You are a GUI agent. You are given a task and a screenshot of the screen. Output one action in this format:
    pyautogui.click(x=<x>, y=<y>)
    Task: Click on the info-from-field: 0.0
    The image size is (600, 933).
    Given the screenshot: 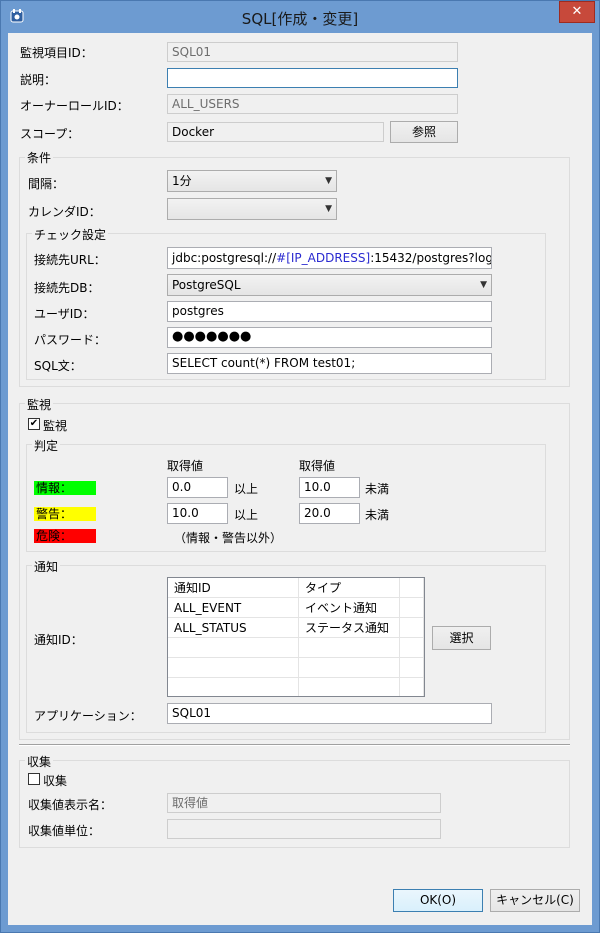 What is the action you would take?
    pyautogui.click(x=197, y=487)
    